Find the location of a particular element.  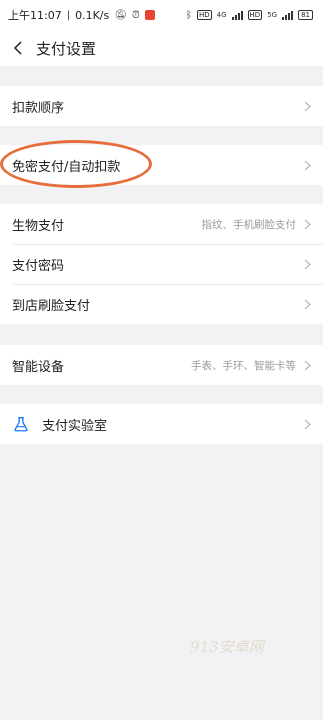

status-bar: 上午11:07 | 0.1K/s 🔕︎ ⏰︎ ᛒ HD 4G HD 5G 81 is located at coordinates (161, 15).